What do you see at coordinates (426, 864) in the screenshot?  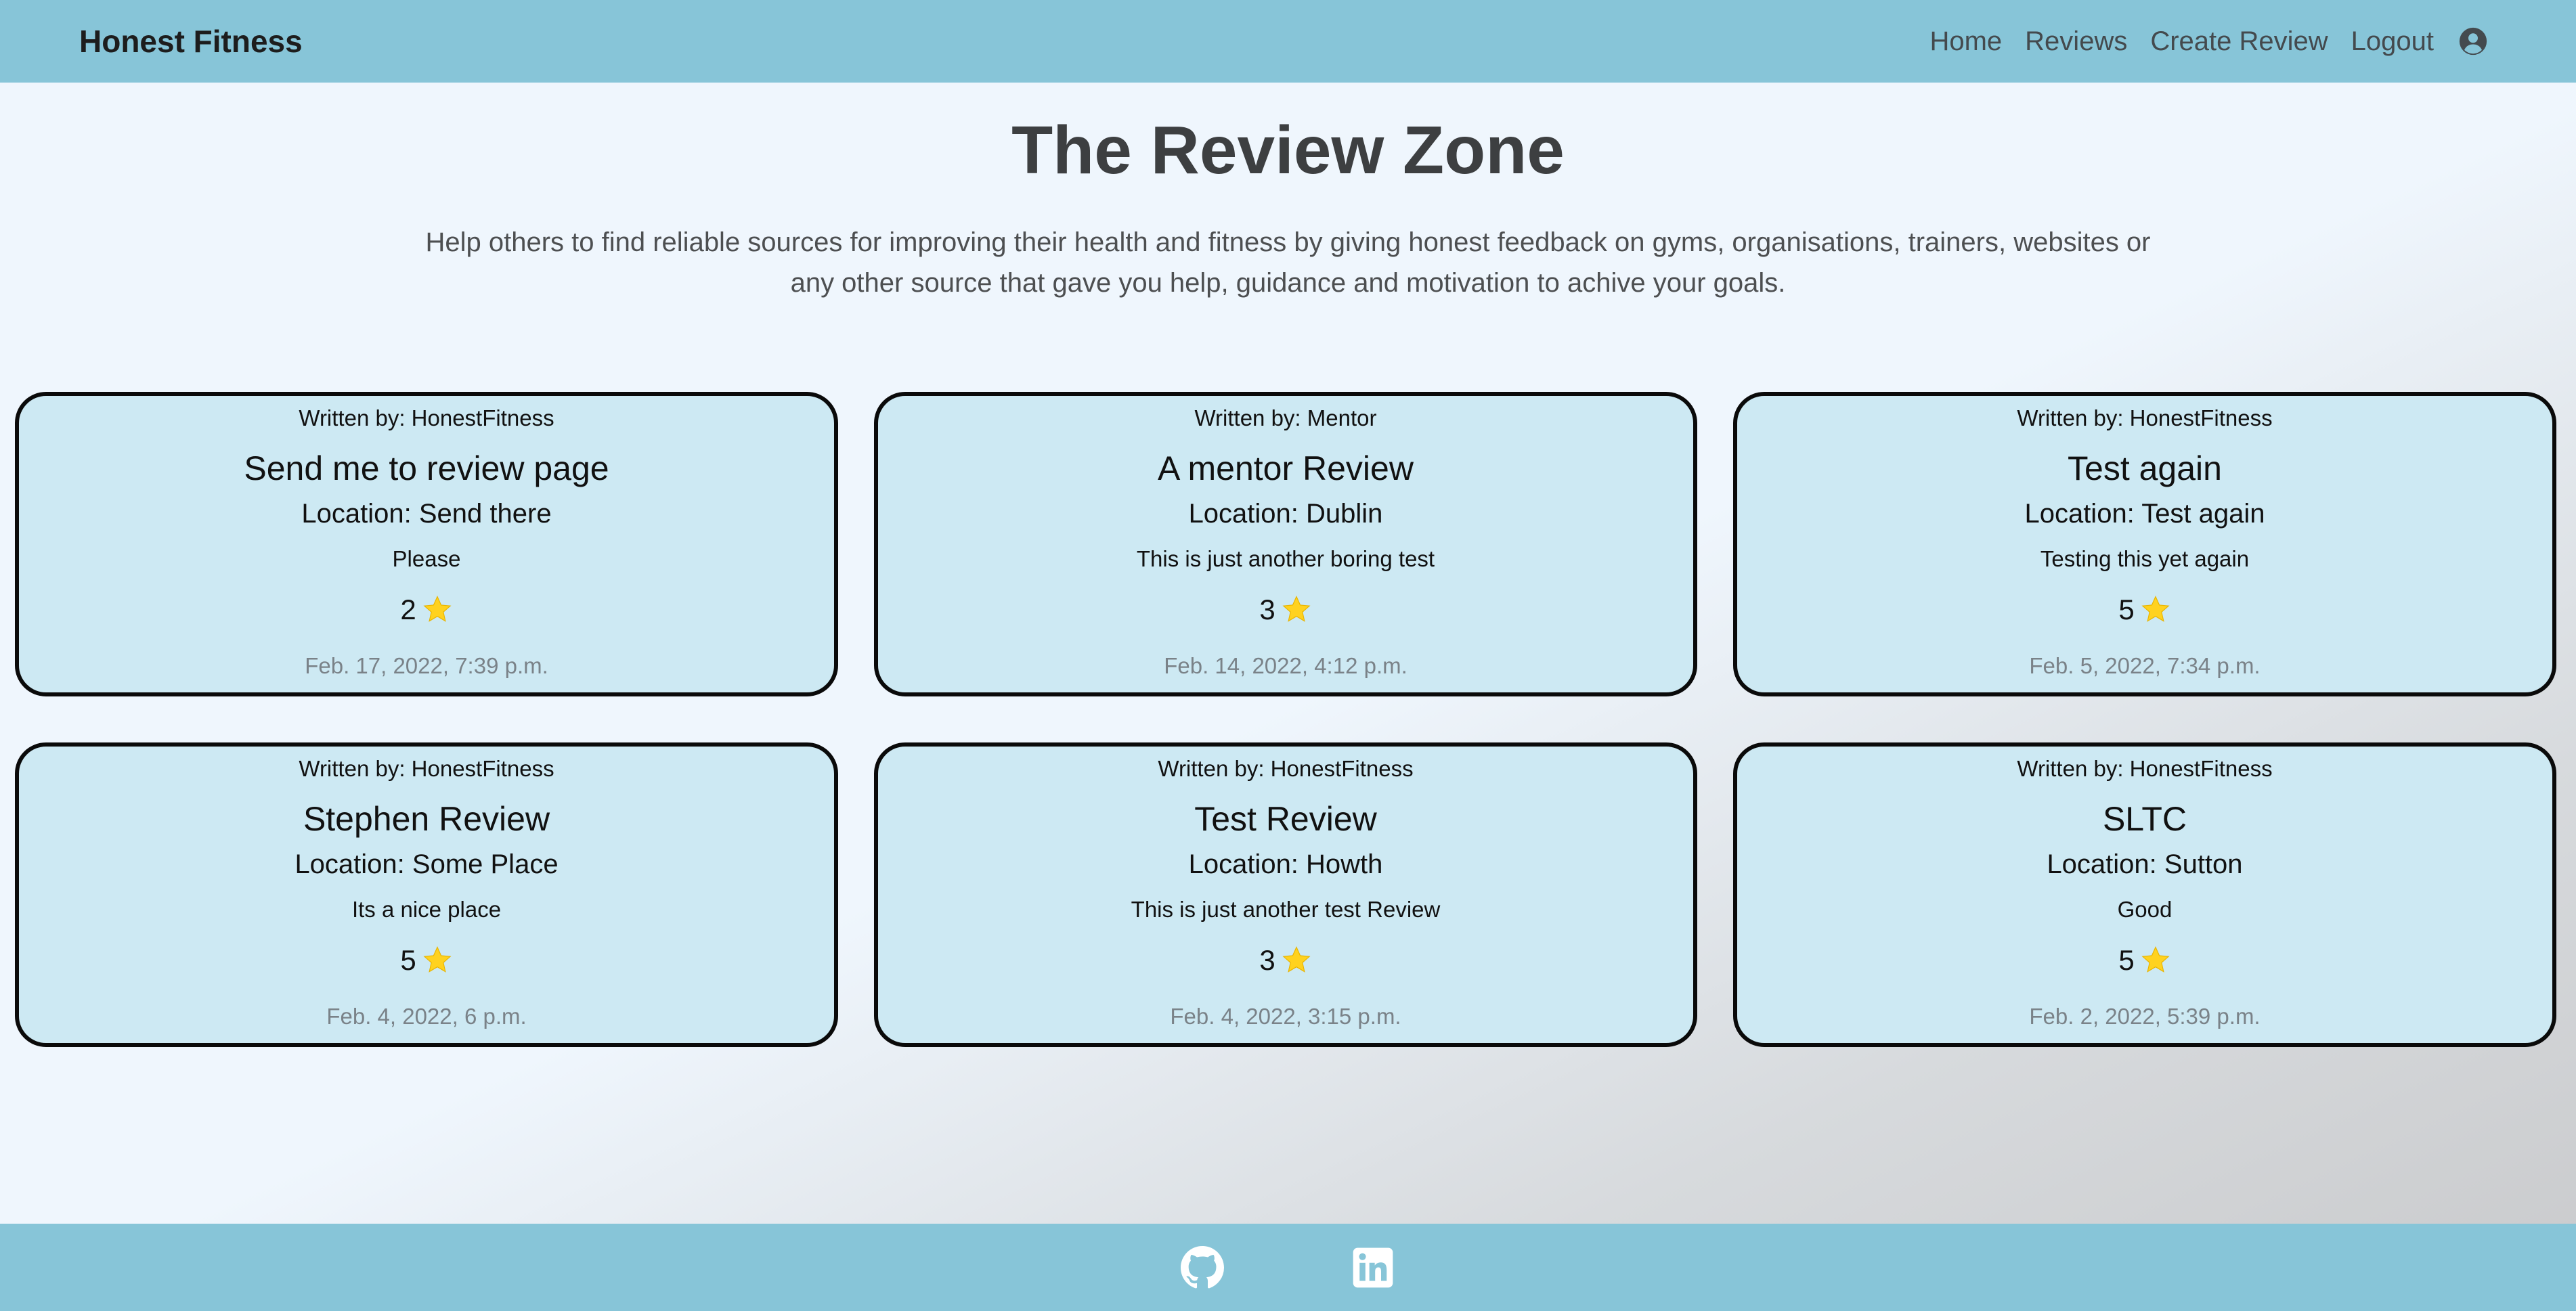 I see `review-location: Location: Some Place` at bounding box center [426, 864].